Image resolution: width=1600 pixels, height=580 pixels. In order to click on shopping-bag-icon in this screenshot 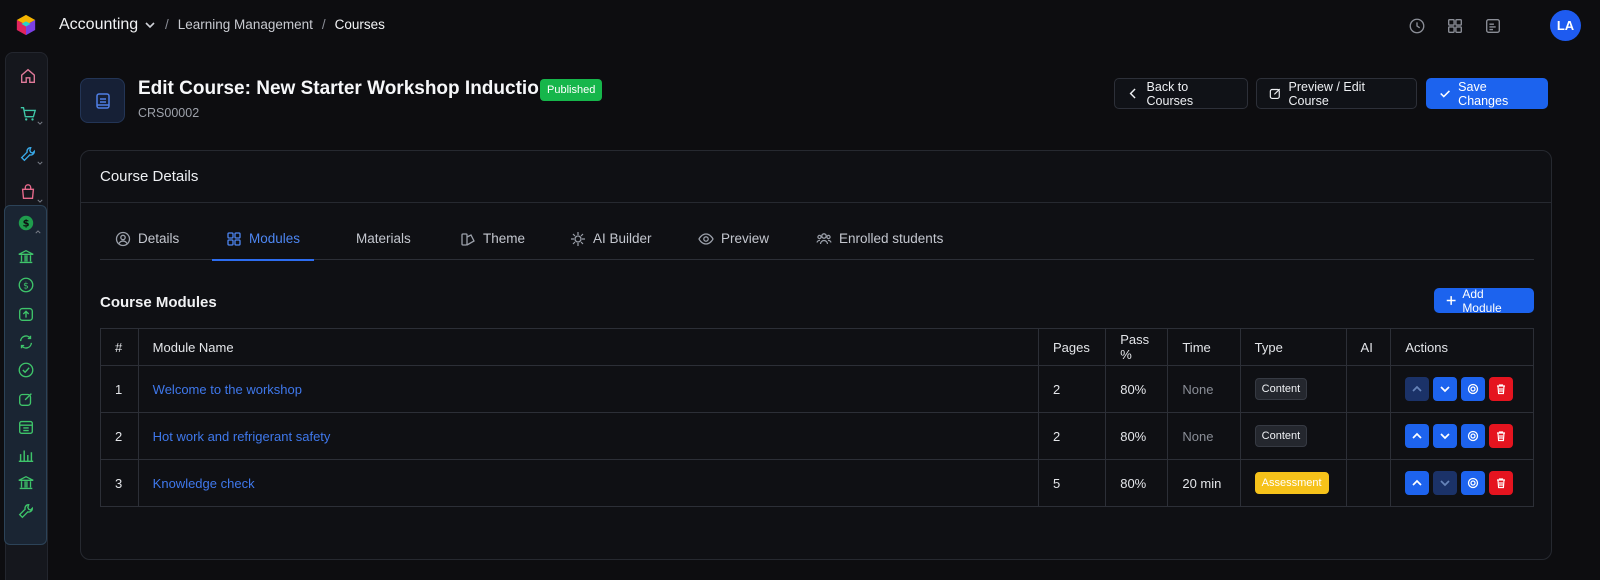, I will do `click(27, 191)`.